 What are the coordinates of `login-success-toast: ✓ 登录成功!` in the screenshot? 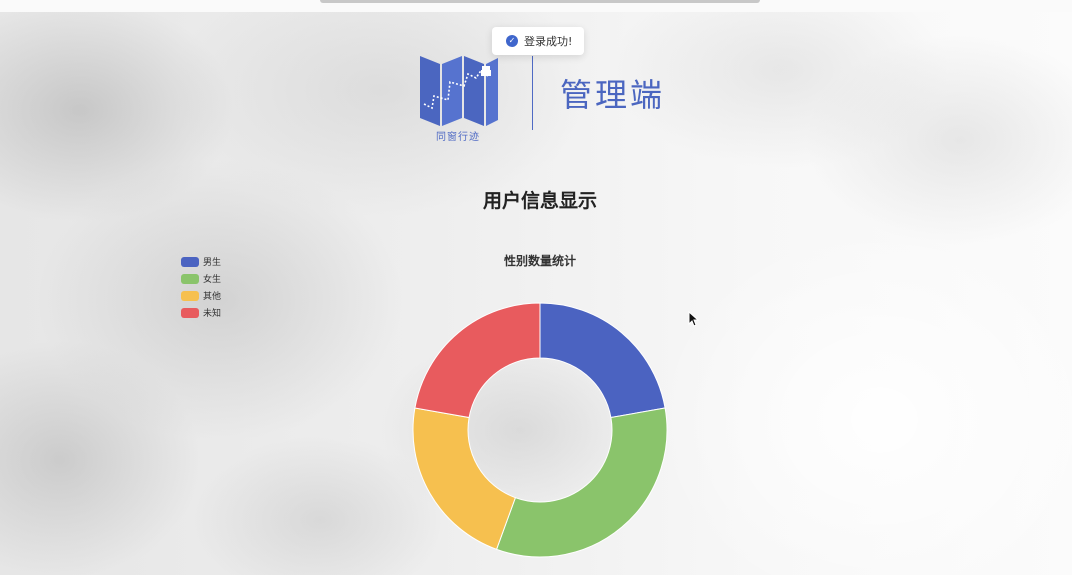 It's located at (538, 41).